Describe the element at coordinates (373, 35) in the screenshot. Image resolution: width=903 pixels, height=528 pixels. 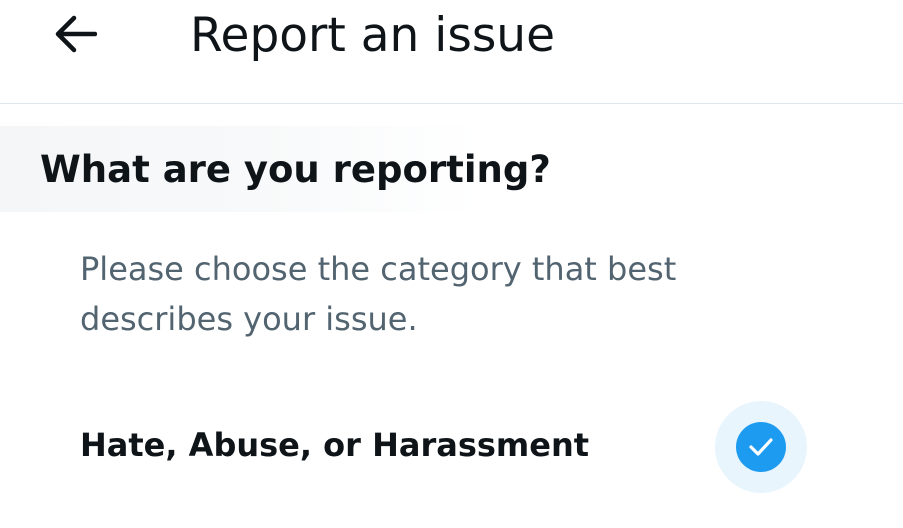
I see `page-title: Report an issue` at that location.